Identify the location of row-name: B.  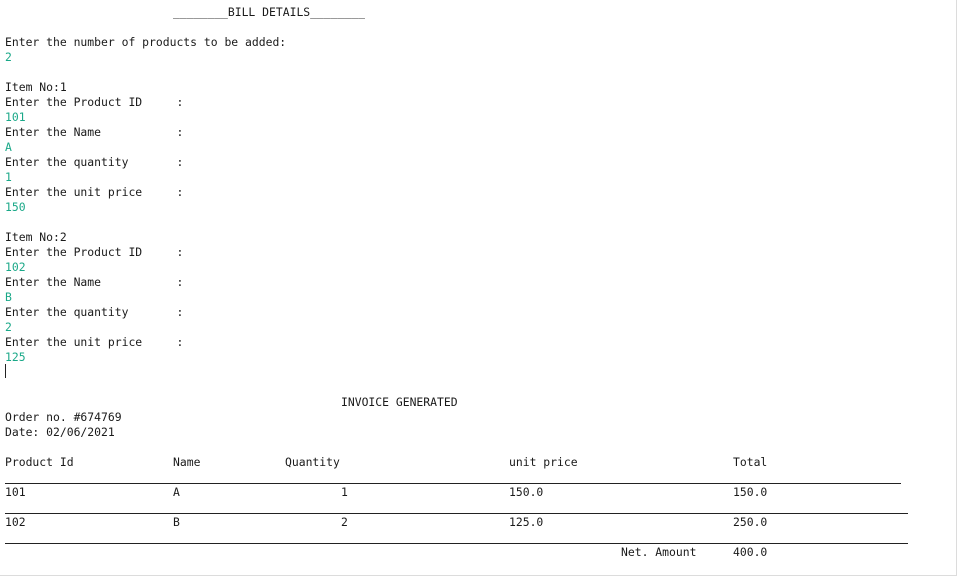
(176, 522).